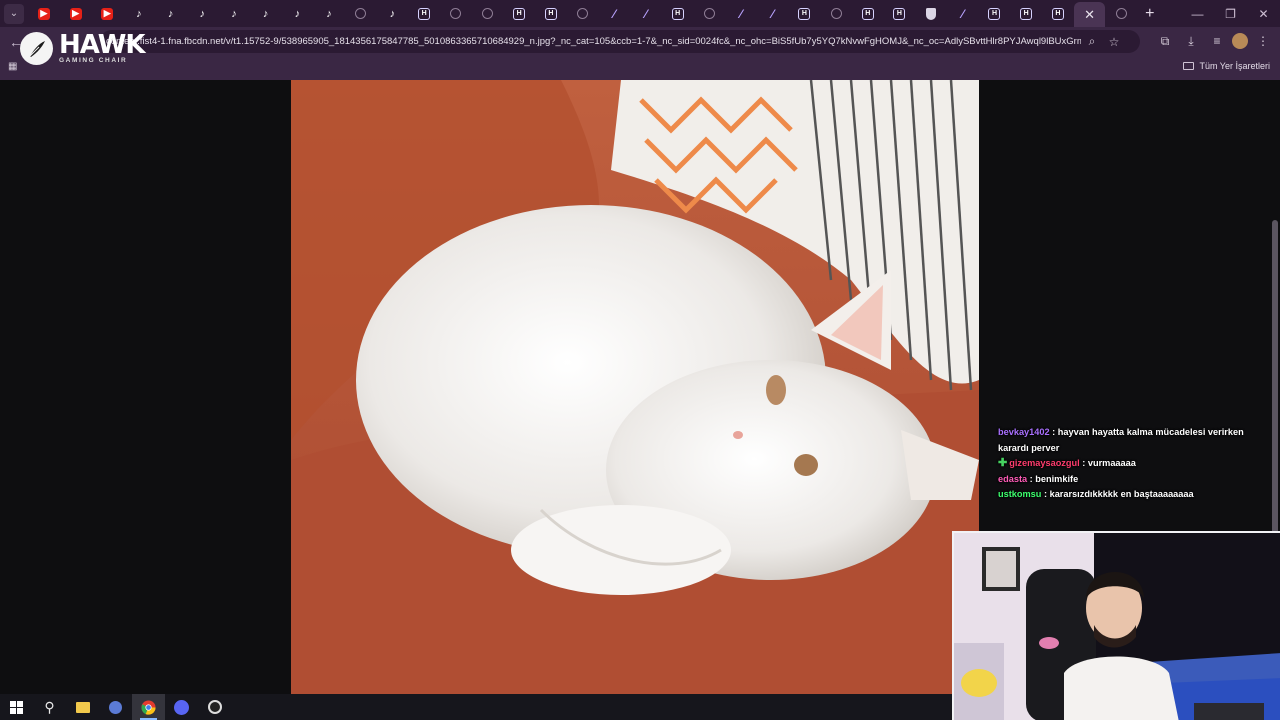  I want to click on all-bookmarks-folder: Tüm Yer İşaretleri, so click(1226, 66).